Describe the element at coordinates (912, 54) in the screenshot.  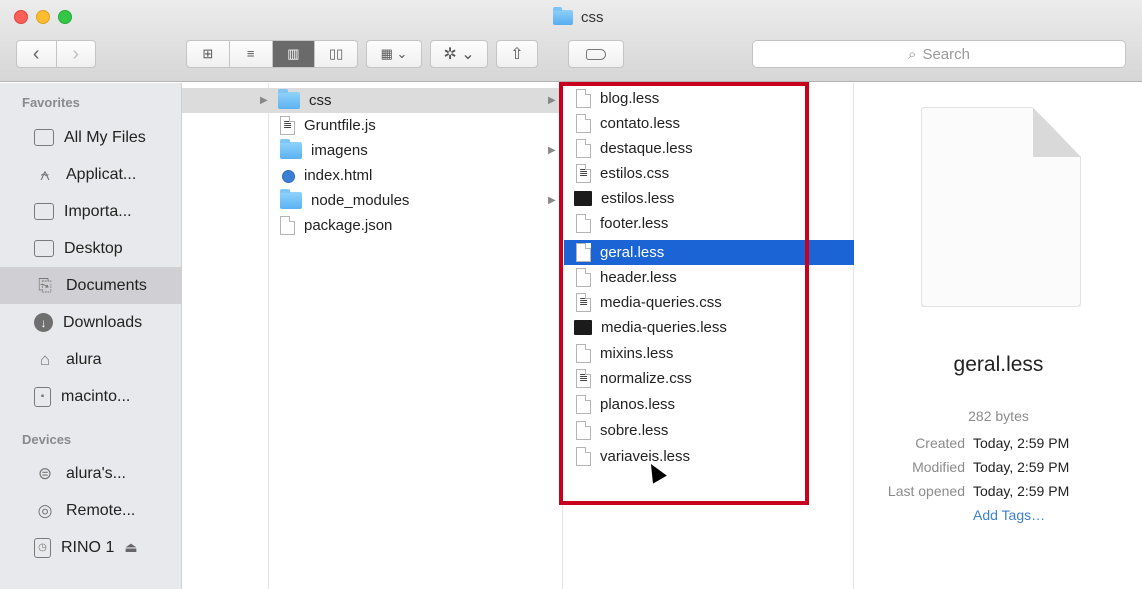
I see `search-icon: ⌕` at that location.